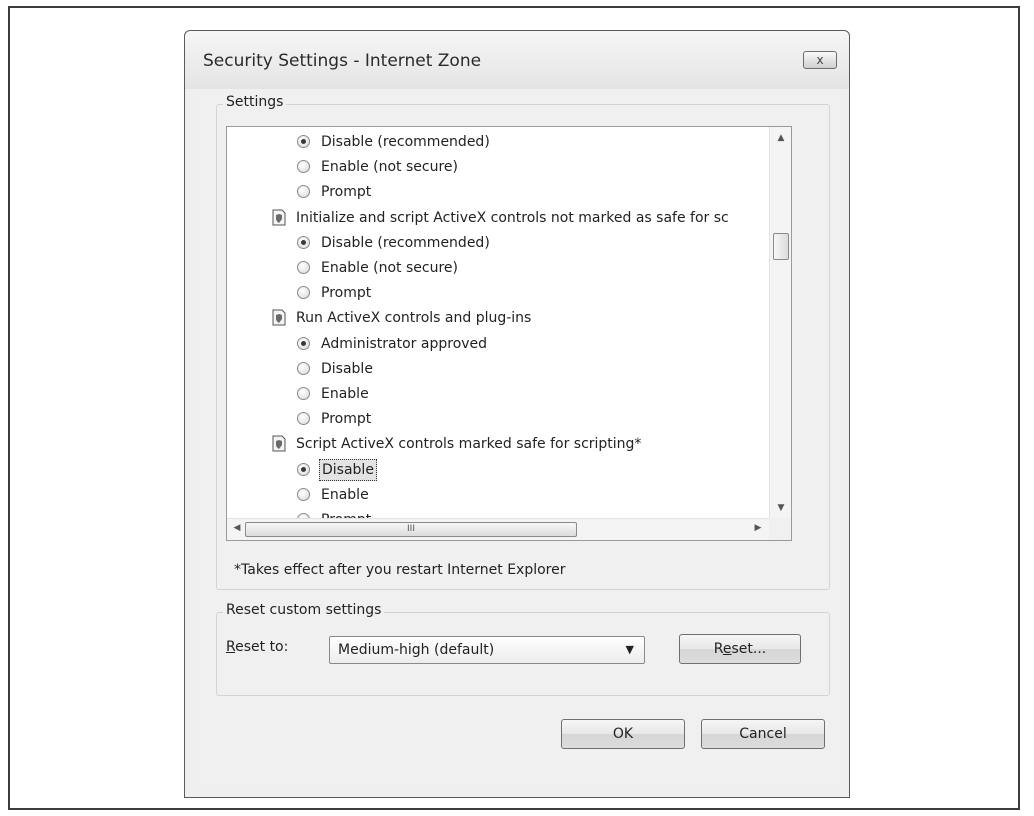 This screenshot has height=816, width=1034. What do you see at coordinates (304, 610) in the screenshot?
I see `reset-legend: Reset custom settings` at bounding box center [304, 610].